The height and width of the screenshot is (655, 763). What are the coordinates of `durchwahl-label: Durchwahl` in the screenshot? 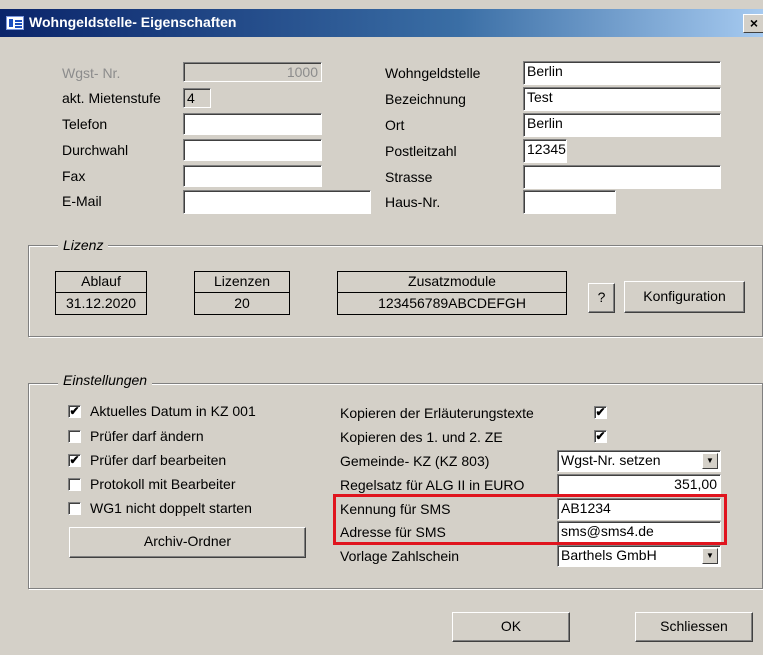 It's located at (95, 150).